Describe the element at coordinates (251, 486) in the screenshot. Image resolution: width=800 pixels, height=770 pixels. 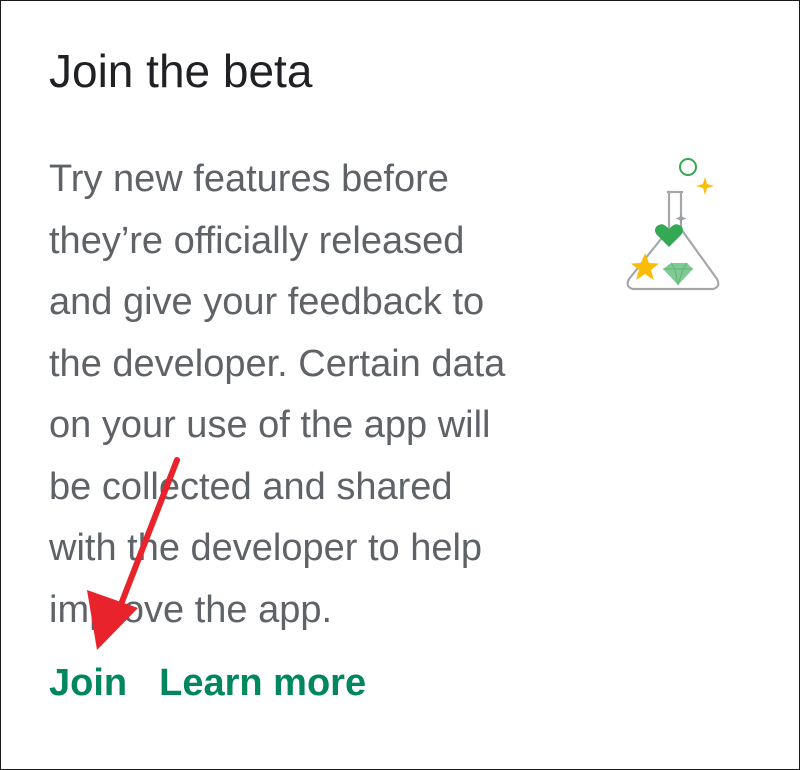
I see `description-line: be collected and shared` at that location.